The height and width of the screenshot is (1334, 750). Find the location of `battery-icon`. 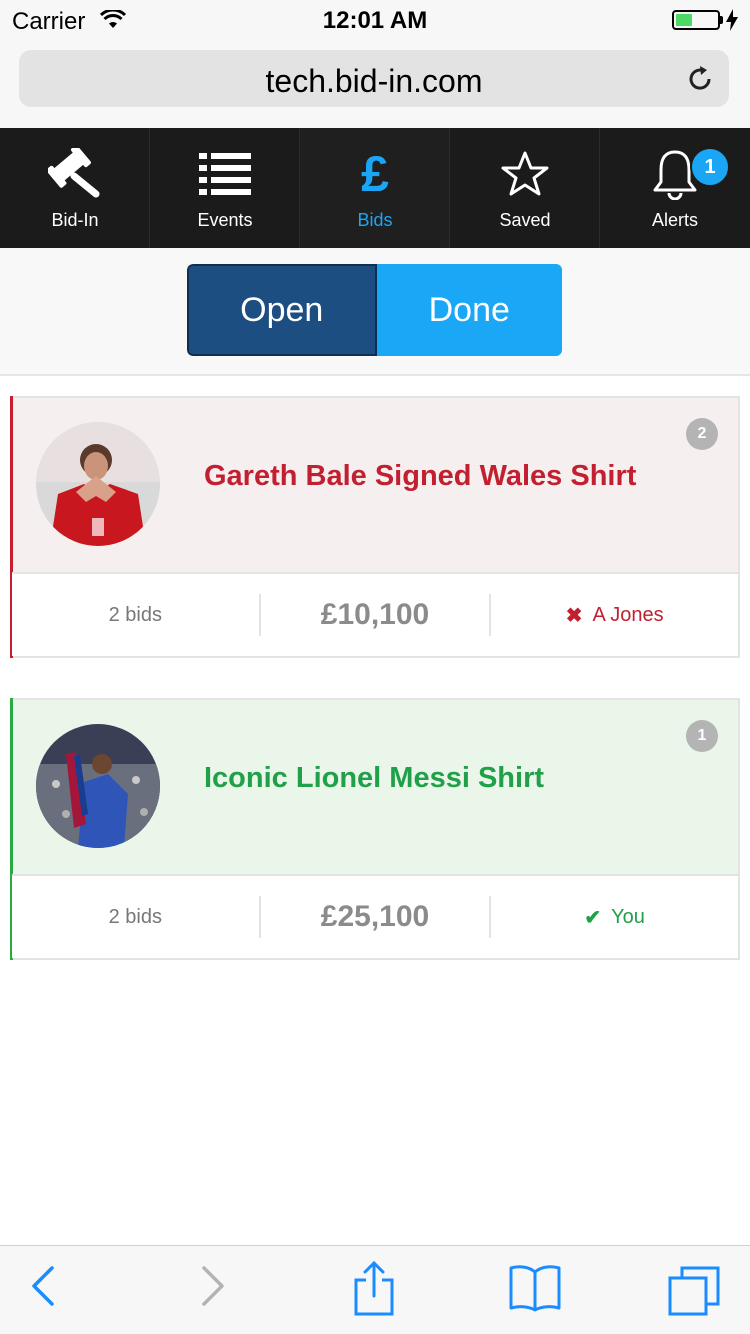

battery-icon is located at coordinates (696, 20).